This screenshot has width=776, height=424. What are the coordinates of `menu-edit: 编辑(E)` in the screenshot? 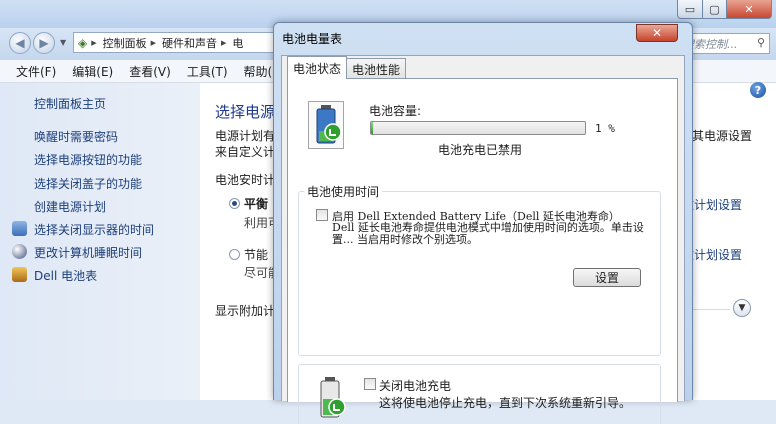 It's located at (92, 71).